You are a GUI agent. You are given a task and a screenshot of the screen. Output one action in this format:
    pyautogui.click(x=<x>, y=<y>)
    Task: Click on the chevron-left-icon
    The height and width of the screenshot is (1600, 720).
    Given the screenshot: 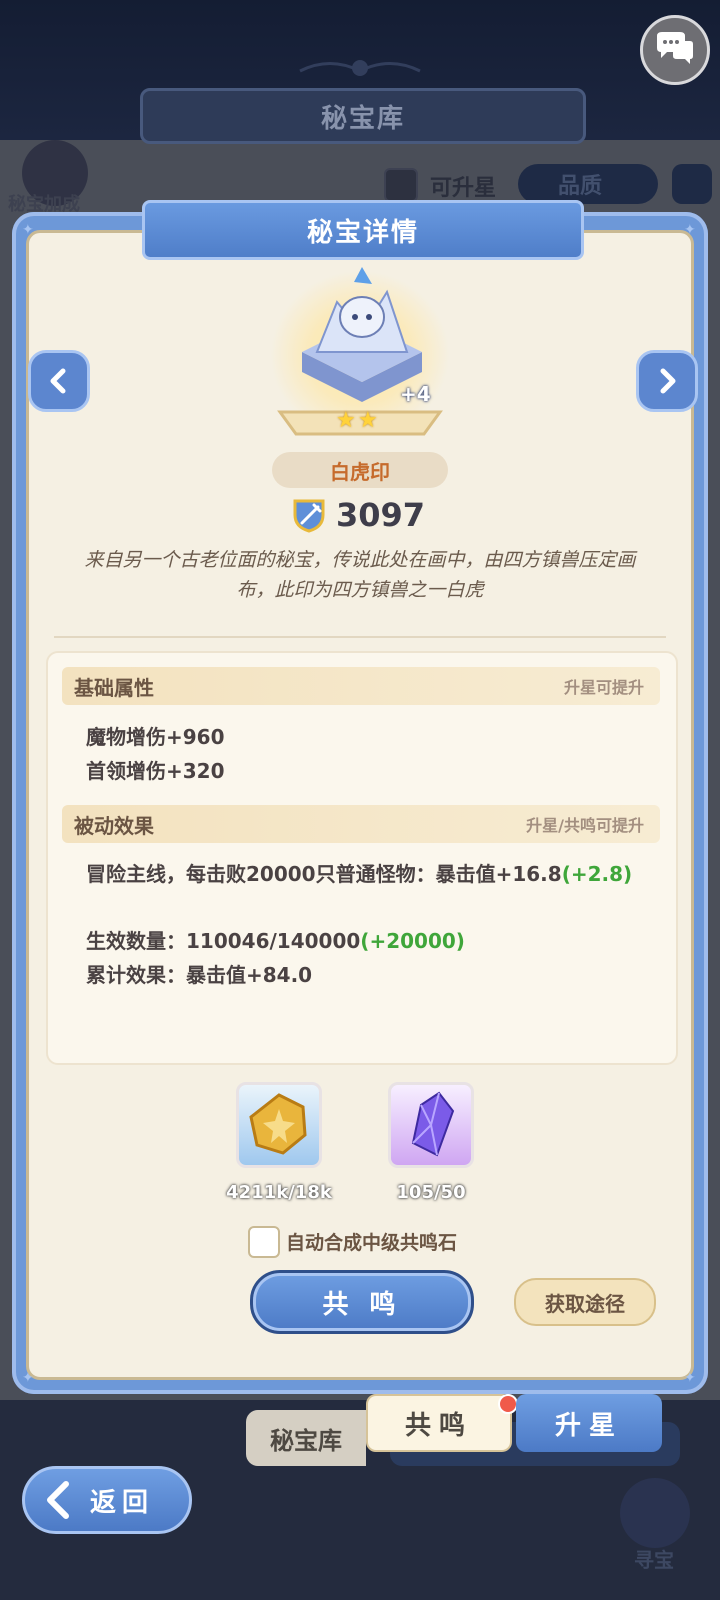 What is the action you would take?
    pyautogui.click(x=58, y=381)
    